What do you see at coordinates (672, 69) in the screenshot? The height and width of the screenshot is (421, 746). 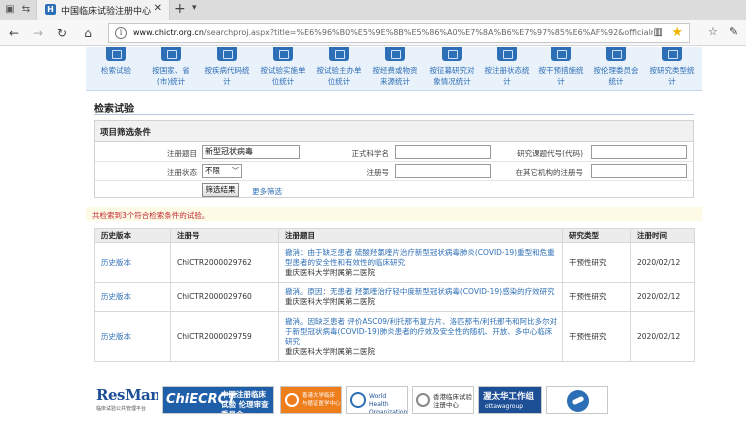 I see `stats-nav-item-study-type: 按研究类型统计` at bounding box center [672, 69].